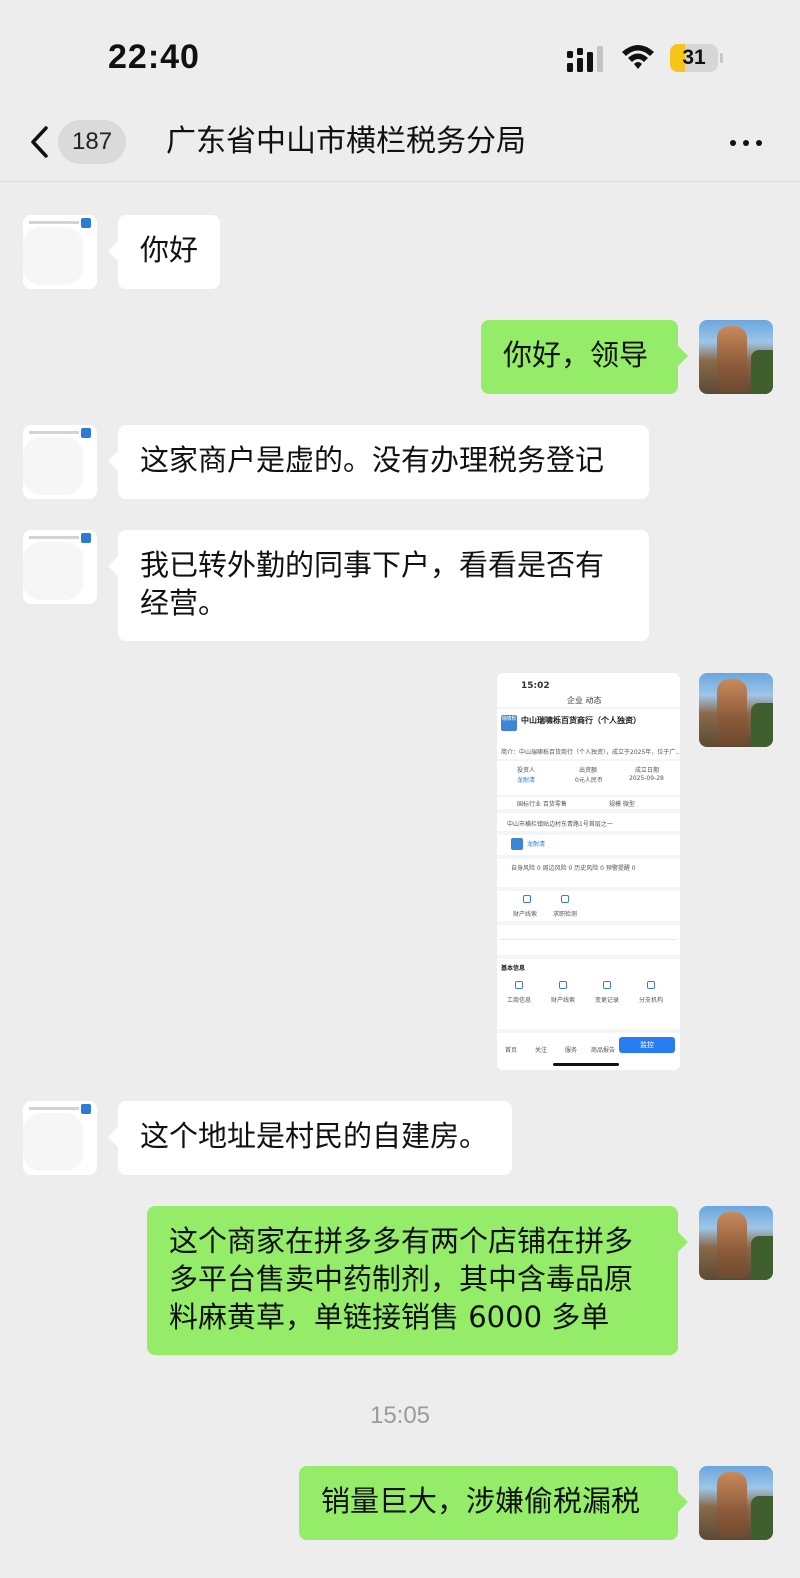  I want to click on message-bubble: 这家商户是虚的。没有办理税务登记, so click(378, 462).